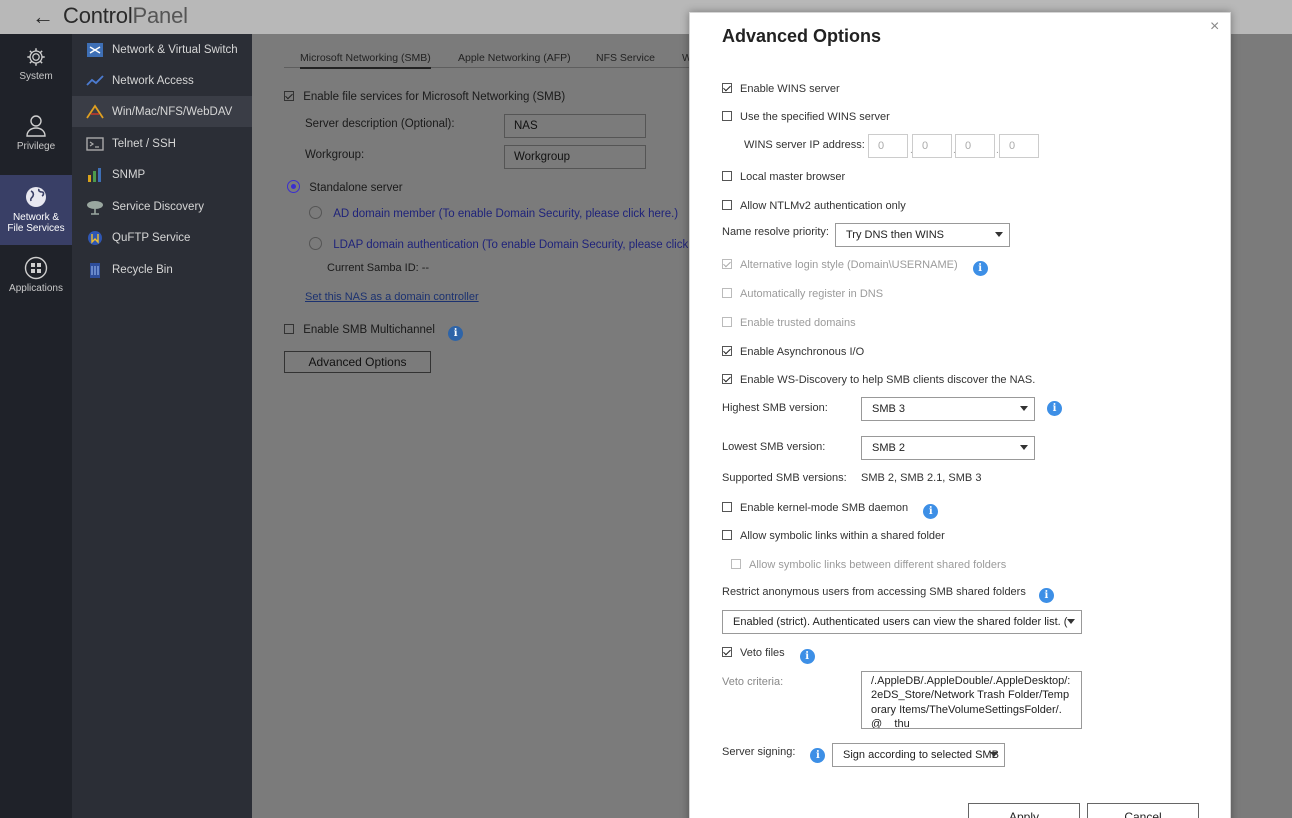 Image resolution: width=1292 pixels, height=818 pixels. What do you see at coordinates (43, 17) in the screenshot?
I see `back-arrow-icon: ←` at bounding box center [43, 17].